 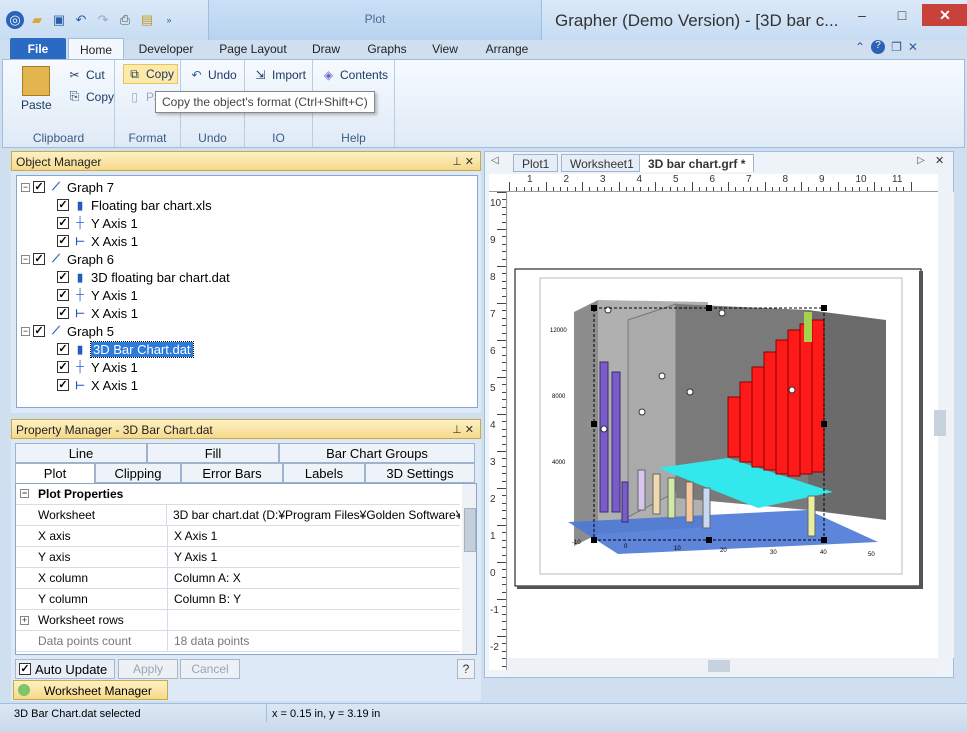 I want to click on tab-developer: Developer, so click(x=166, y=49).